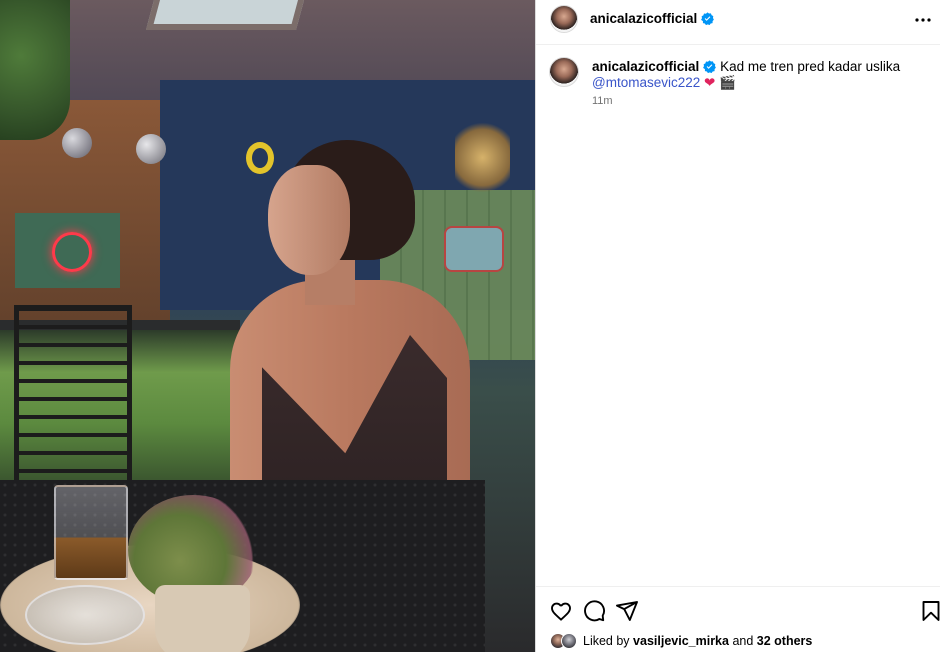 The image size is (940, 652). What do you see at coordinates (602, 101) in the screenshot?
I see `post-timestamp: 11m` at bounding box center [602, 101].